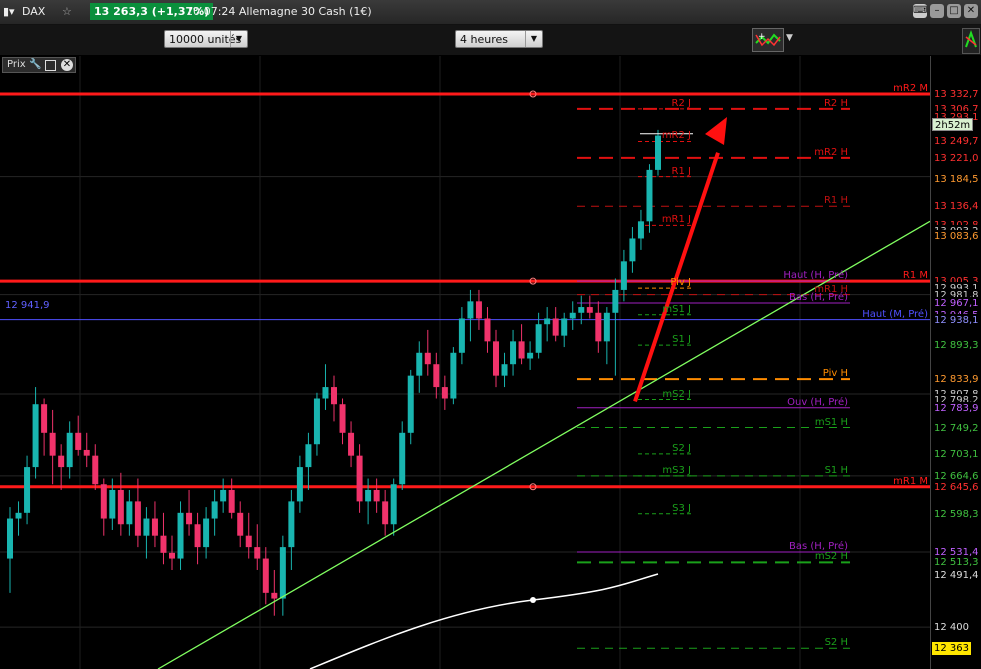 The image size is (981, 669). What do you see at coordinates (956, 487) in the screenshot?
I see `axis-label: 12 645,6` at bounding box center [956, 487].